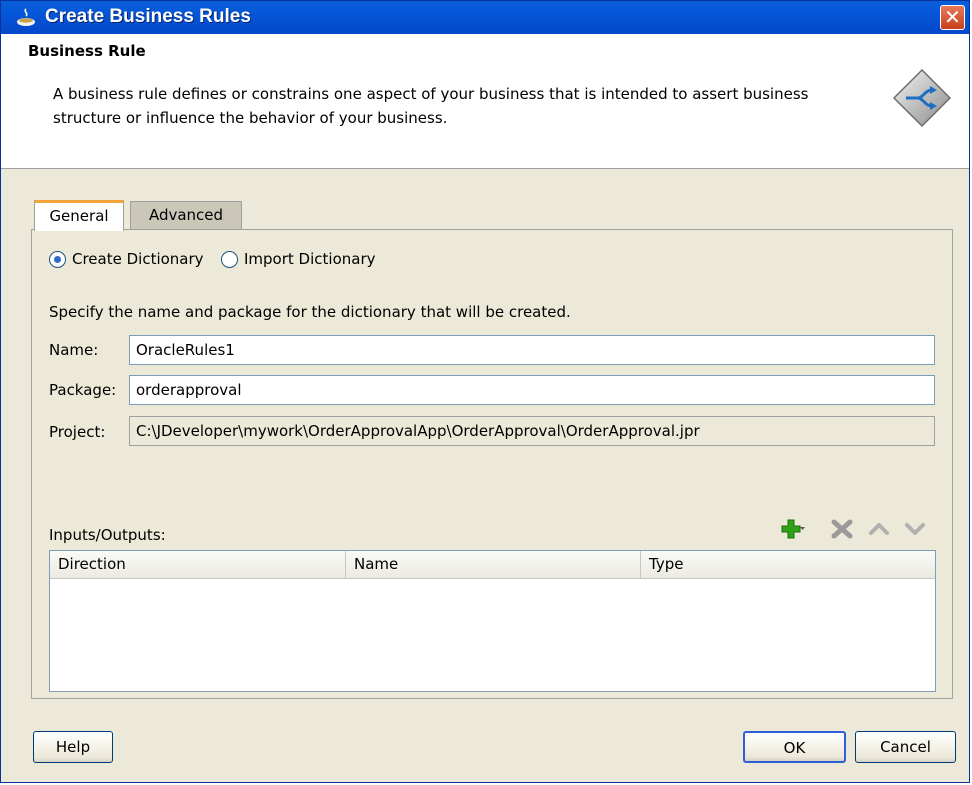 The height and width of the screenshot is (785, 972). Describe the element at coordinates (77, 432) in the screenshot. I see `project-label: Project:` at that location.